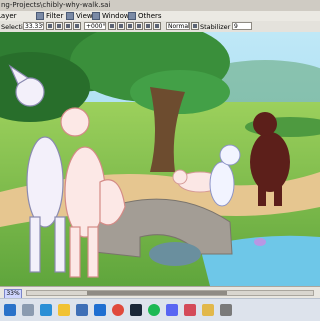 This screenshot has height=321, width=320. Describe the element at coordinates (226, 310) in the screenshot. I see `app-icon` at that location.